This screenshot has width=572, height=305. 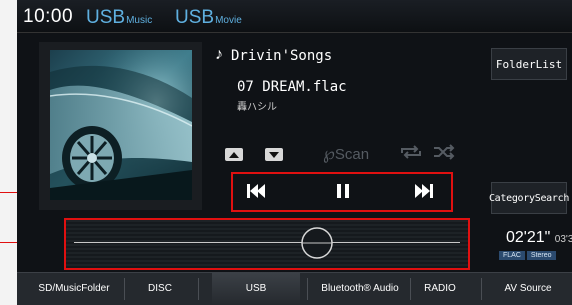 What do you see at coordinates (528, 237) in the screenshot?
I see `elapsed-time: 02'21"` at bounding box center [528, 237].